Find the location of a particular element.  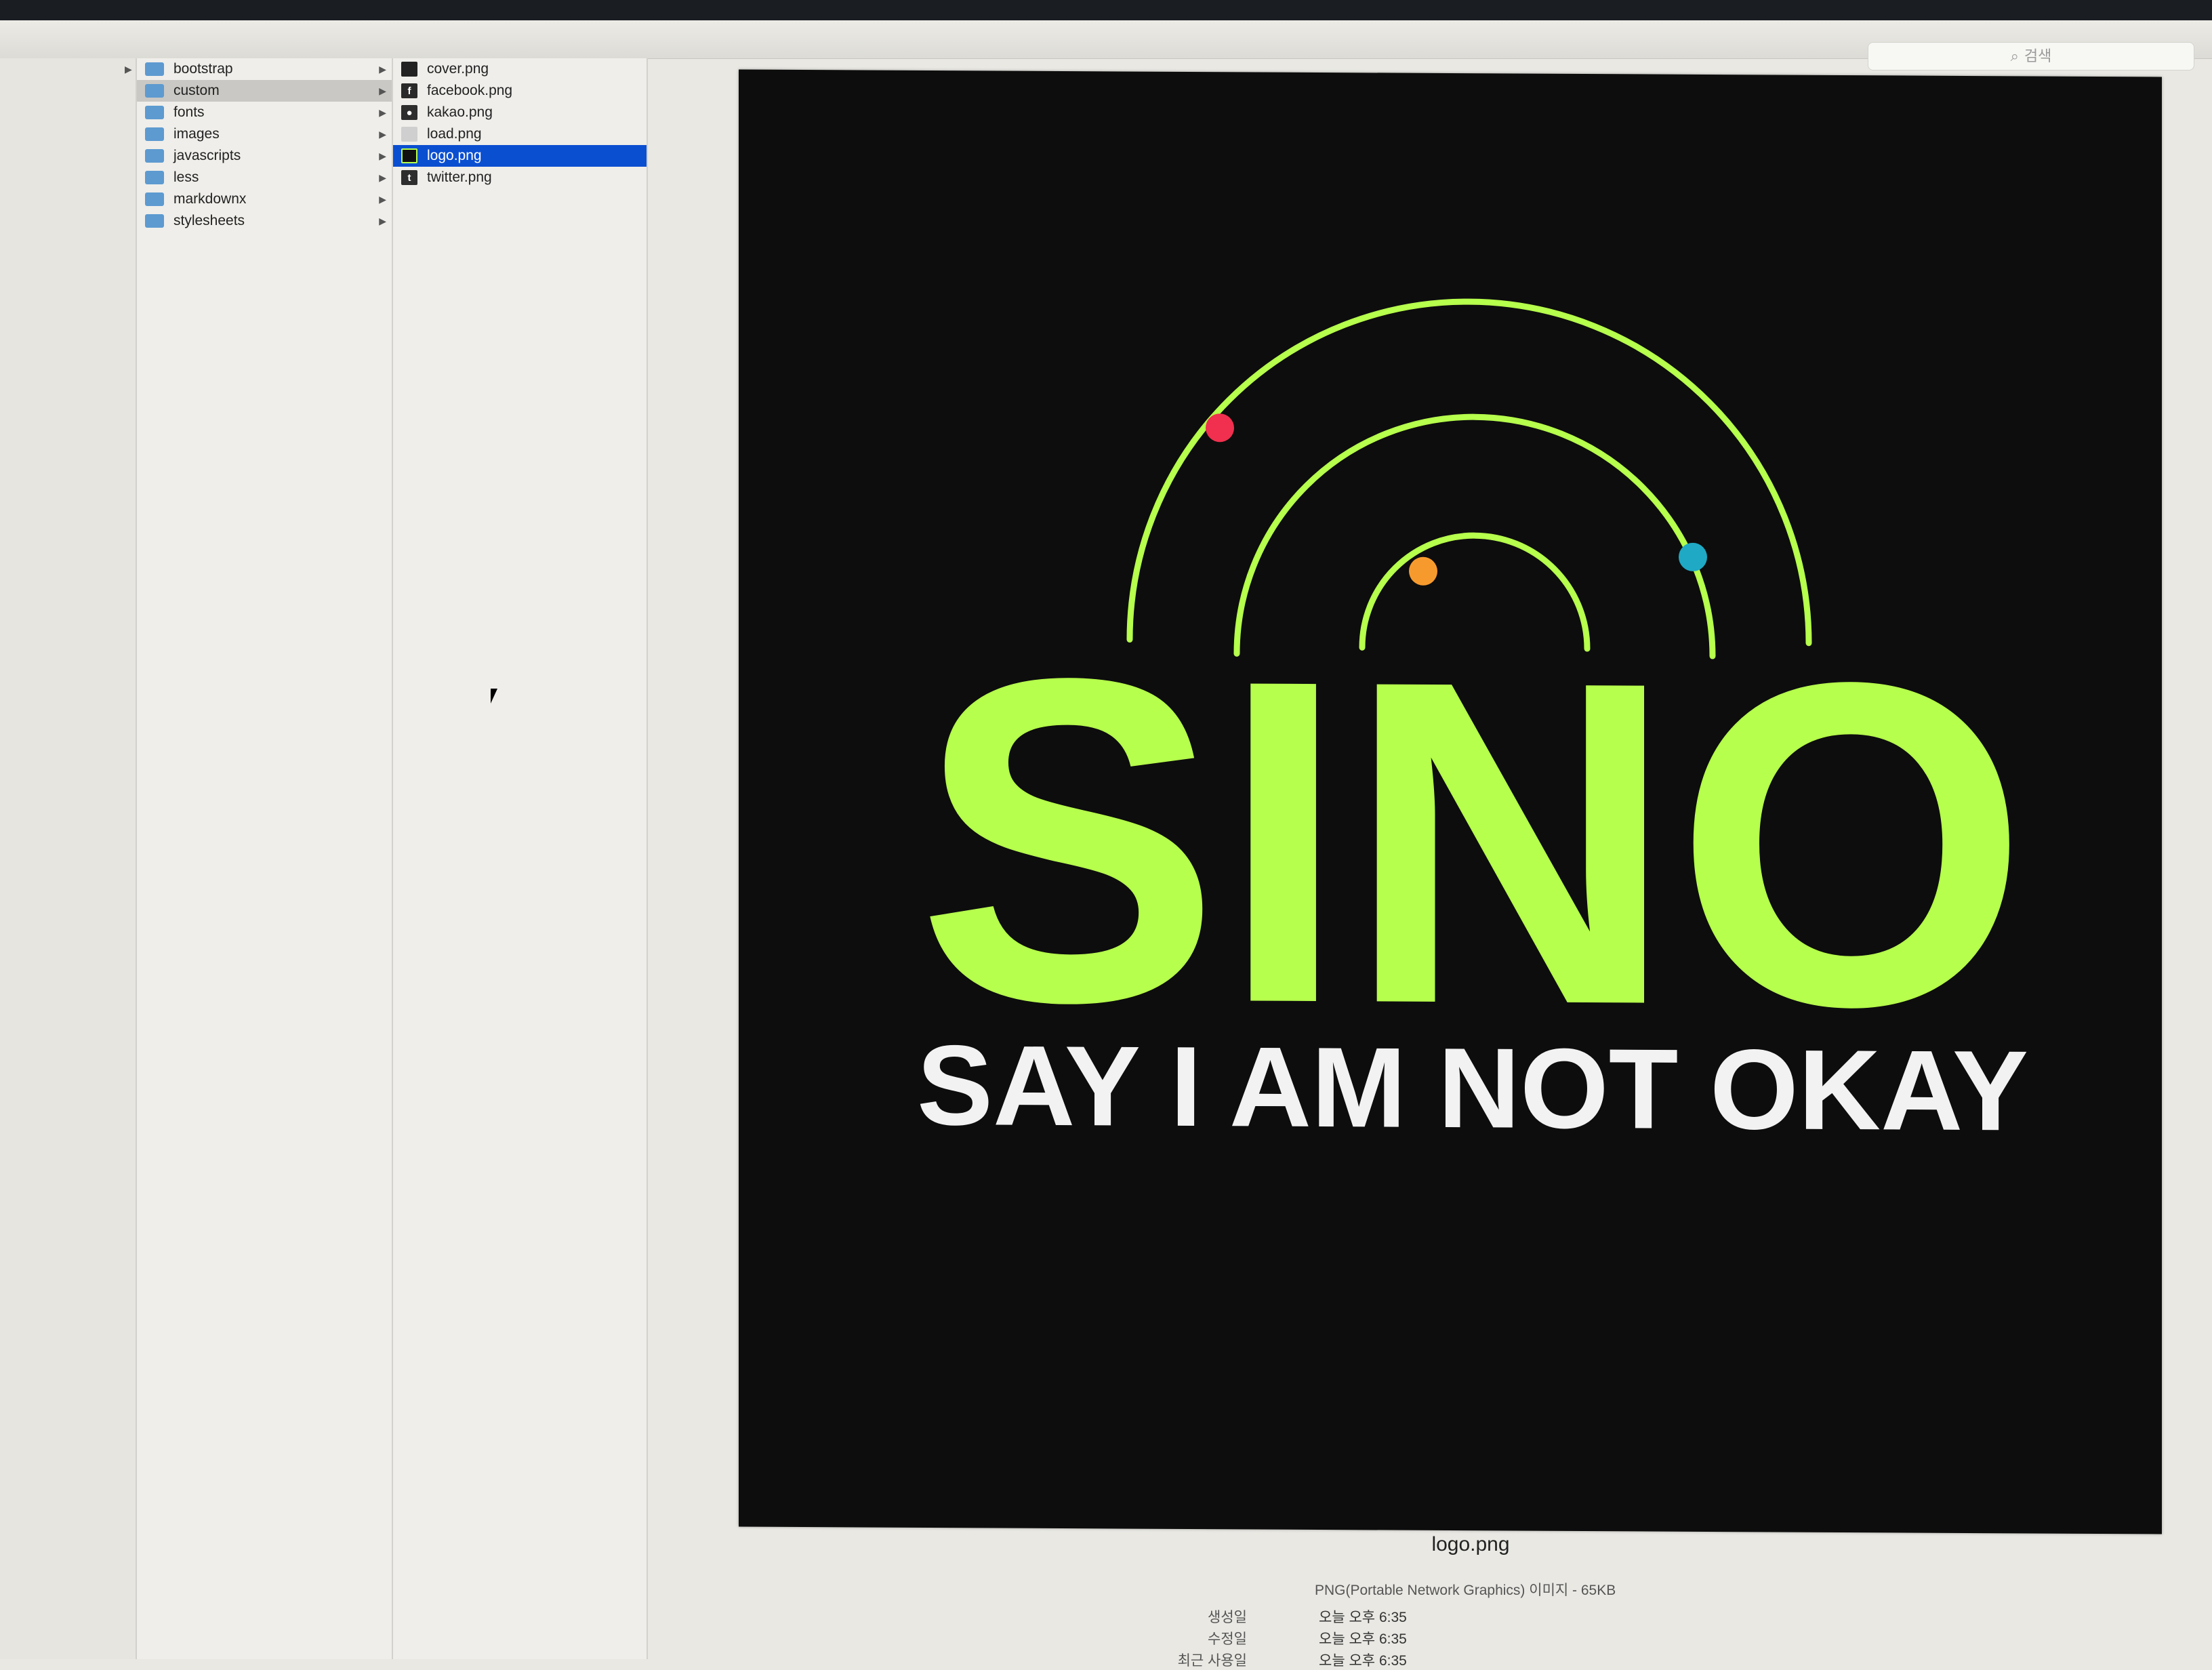

file-label: twitter.png is located at coordinates (460, 177).